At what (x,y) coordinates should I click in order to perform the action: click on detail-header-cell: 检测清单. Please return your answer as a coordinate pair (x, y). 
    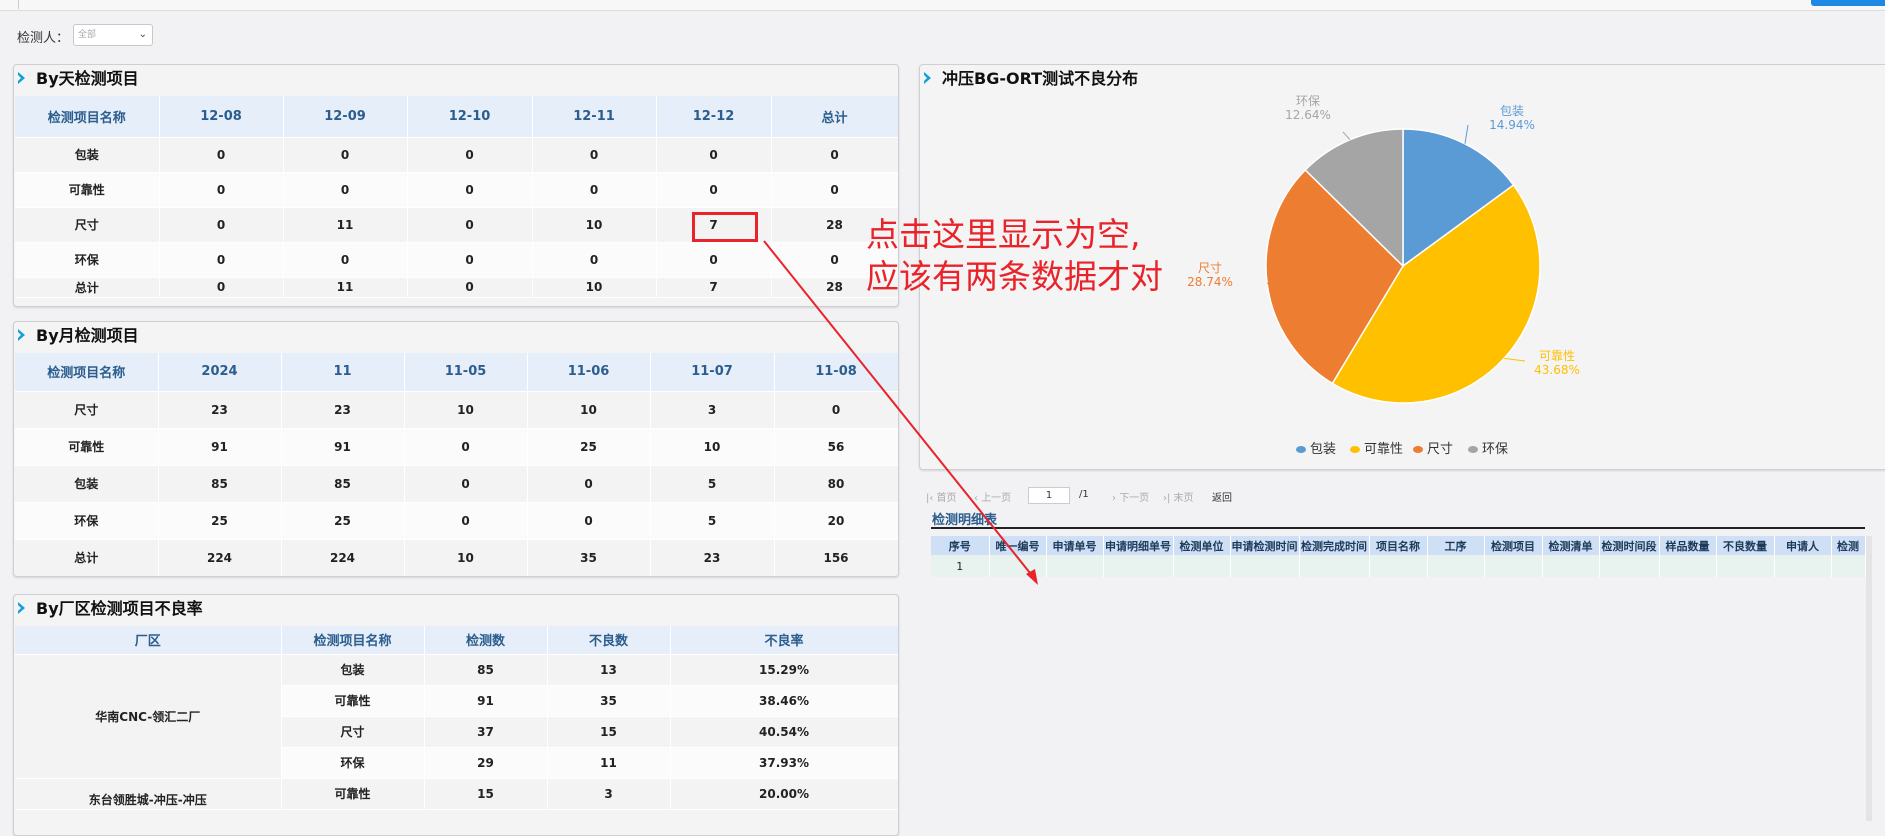
    Looking at the image, I should click on (1571, 545).